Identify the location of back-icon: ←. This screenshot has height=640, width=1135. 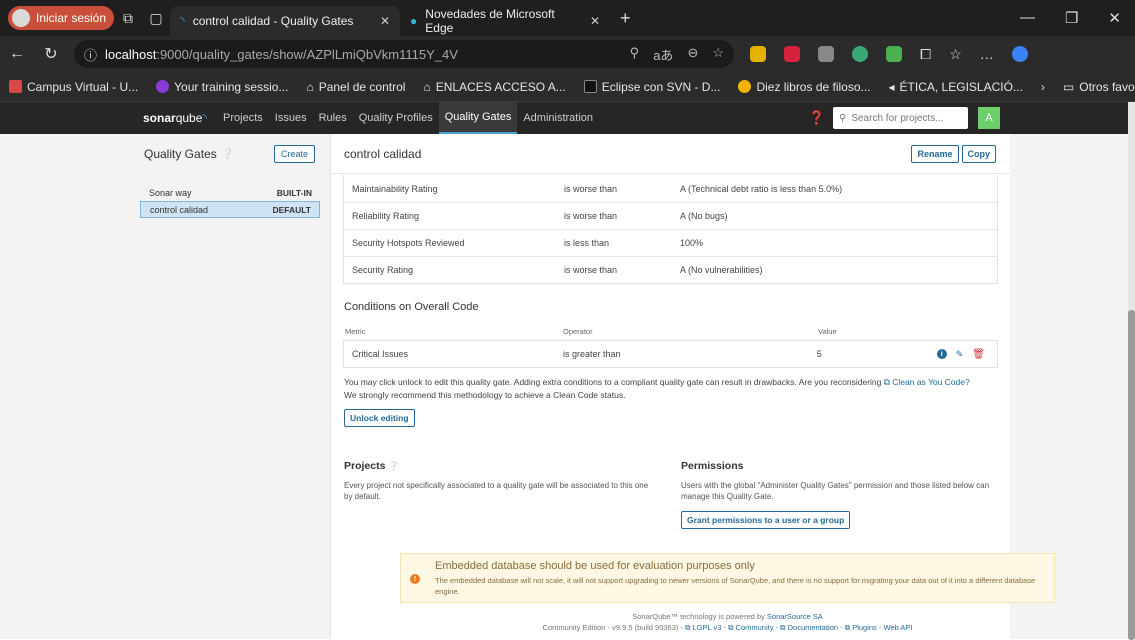
(17, 54).